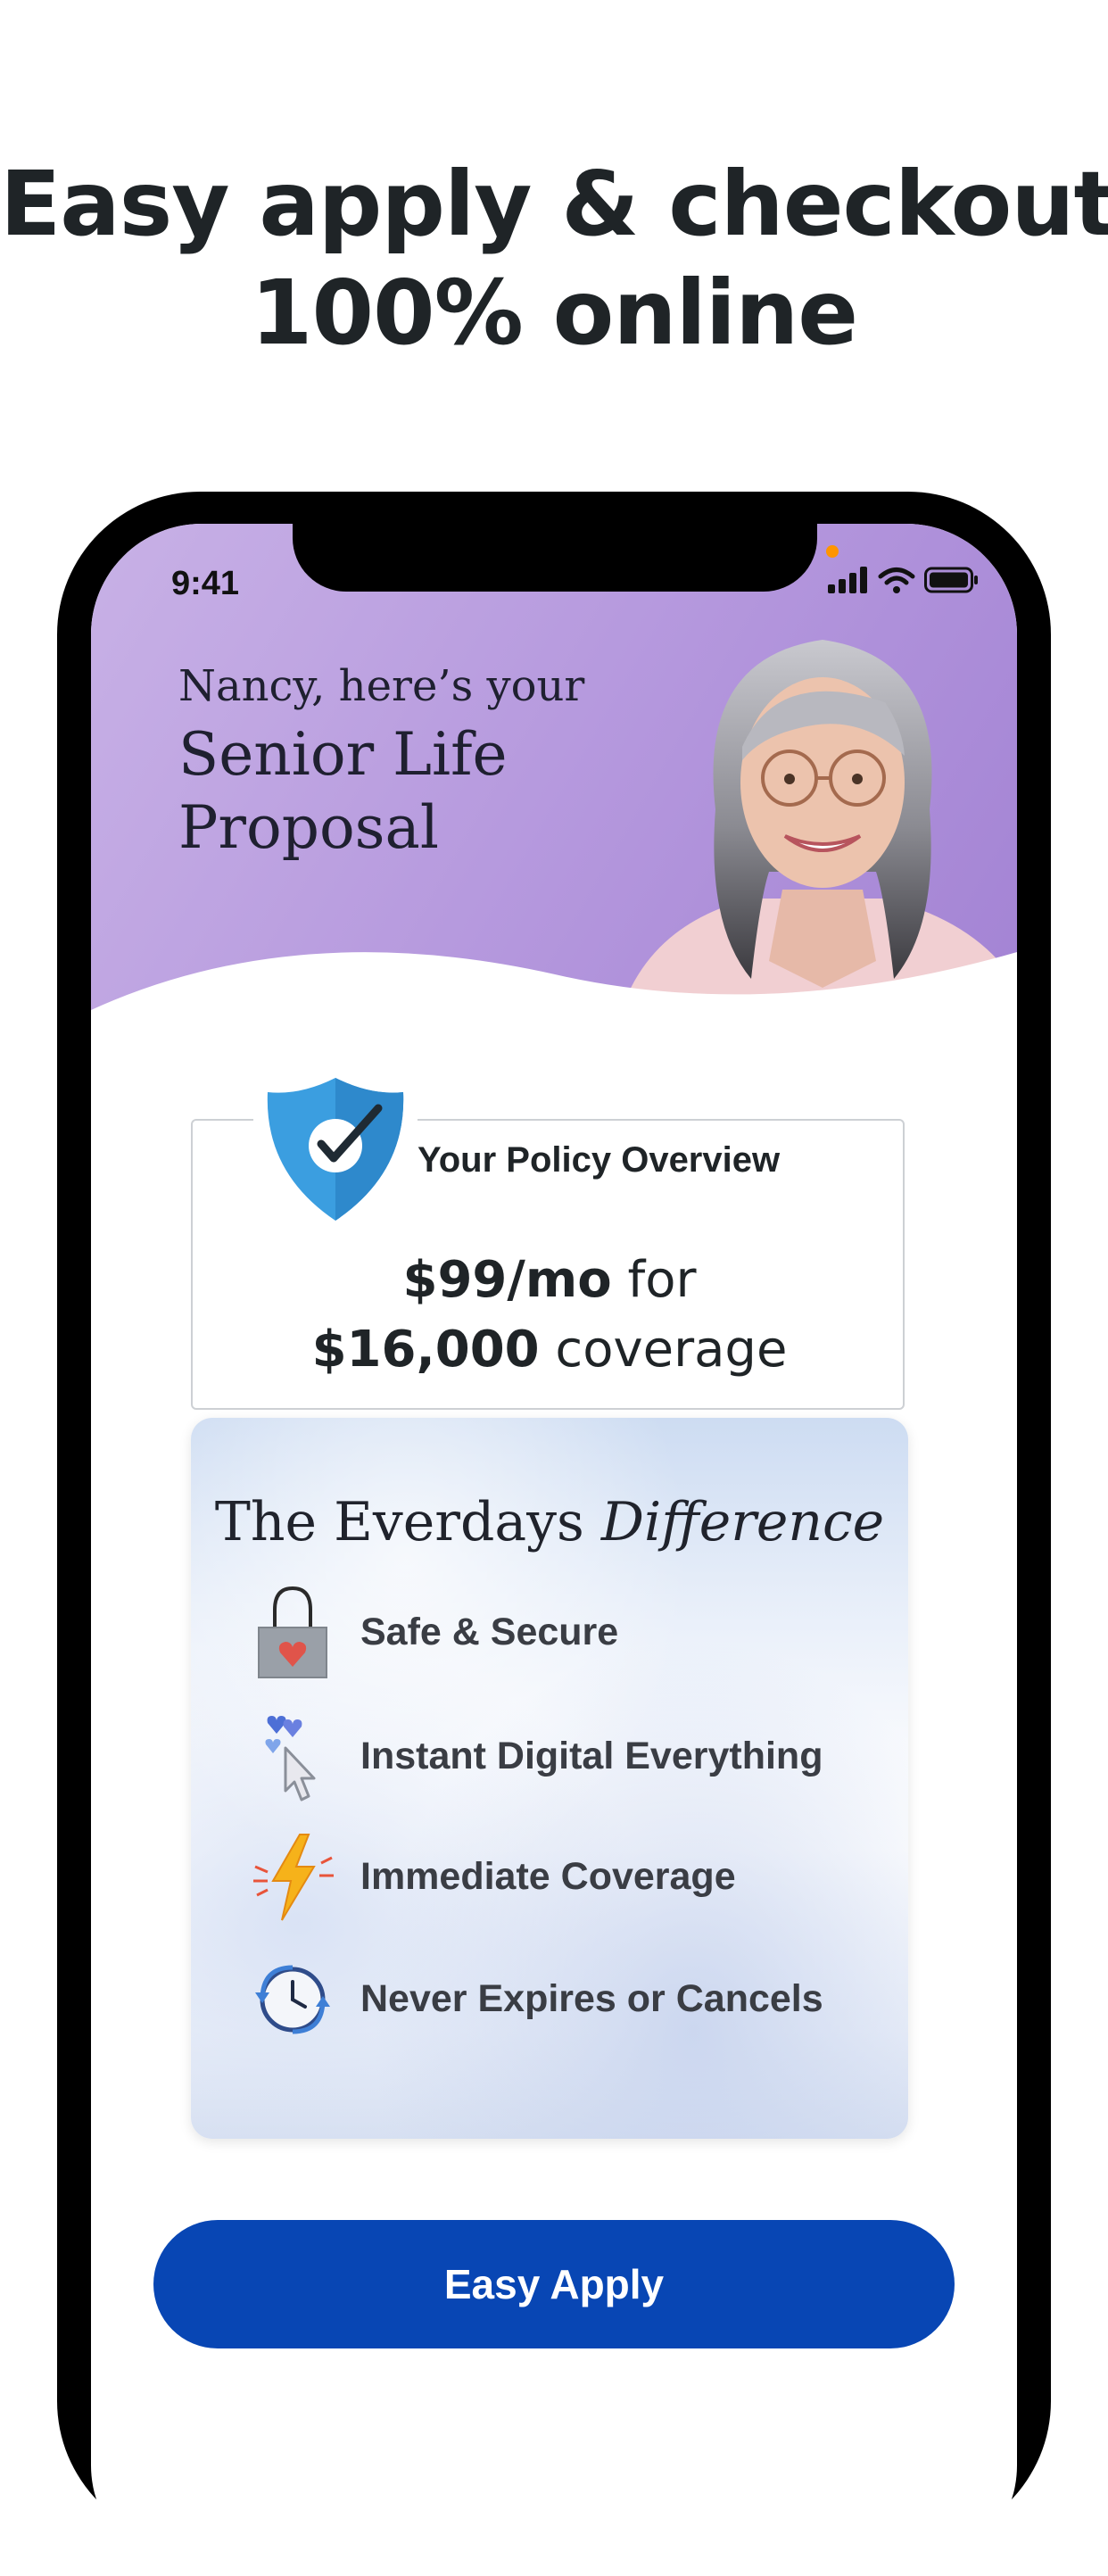 This screenshot has height=2576, width=1108. I want to click on marketing-headline: Easy apply & checkout 100% online, so click(554, 259).